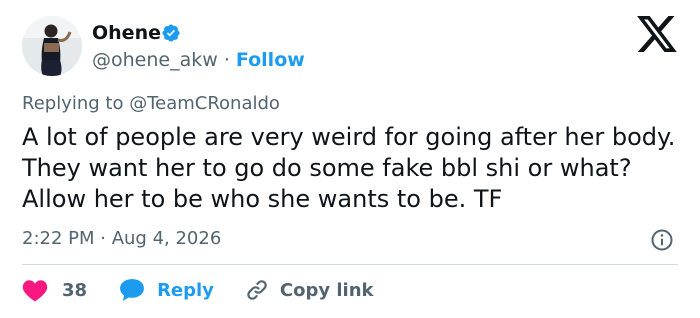 The width and height of the screenshot is (700, 318). I want to click on reply-label: Reply, so click(185, 290).